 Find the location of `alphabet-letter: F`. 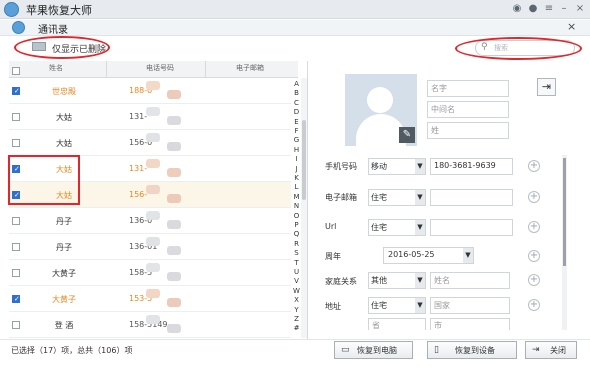

alphabet-letter: F is located at coordinates (296, 131).